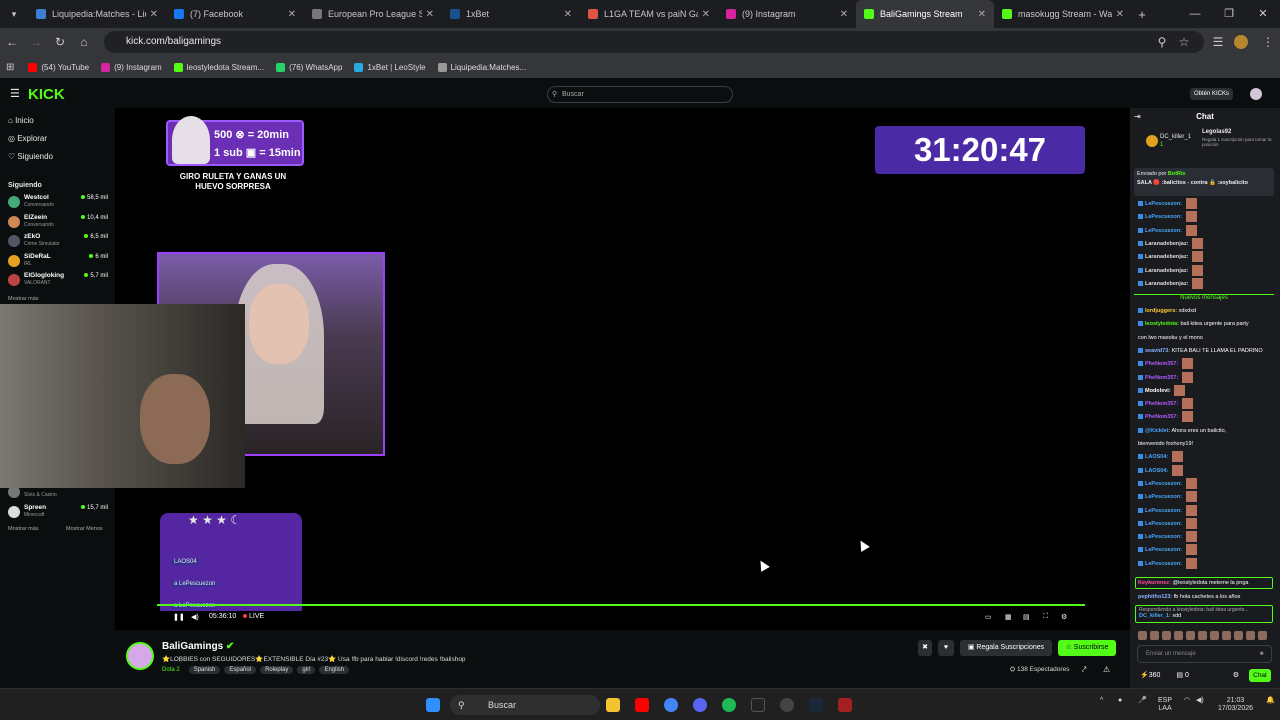 The image size is (1280, 720). I want to click on speaker-icon: ◀), so click(1200, 701).